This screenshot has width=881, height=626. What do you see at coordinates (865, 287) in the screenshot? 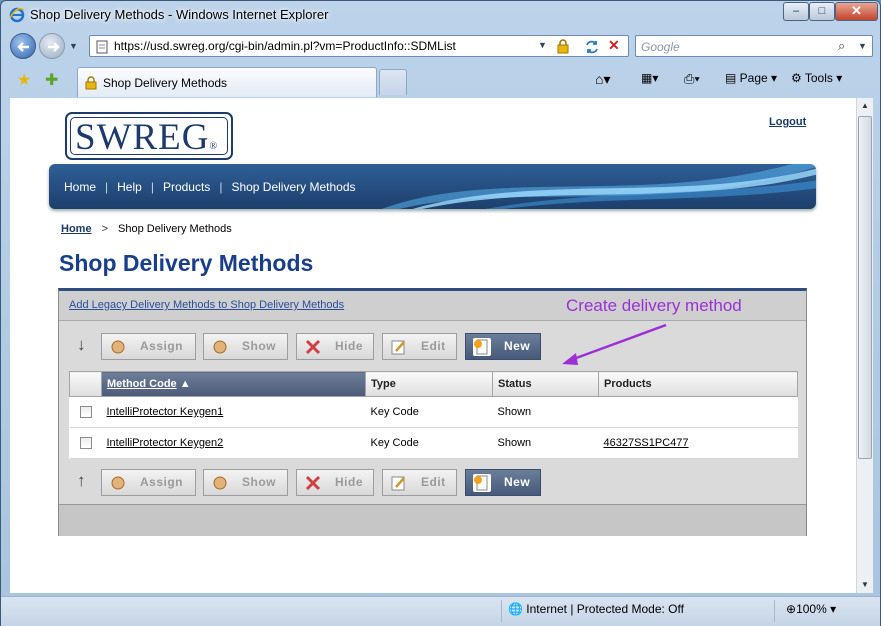
I see `scroll-thumb` at bounding box center [865, 287].